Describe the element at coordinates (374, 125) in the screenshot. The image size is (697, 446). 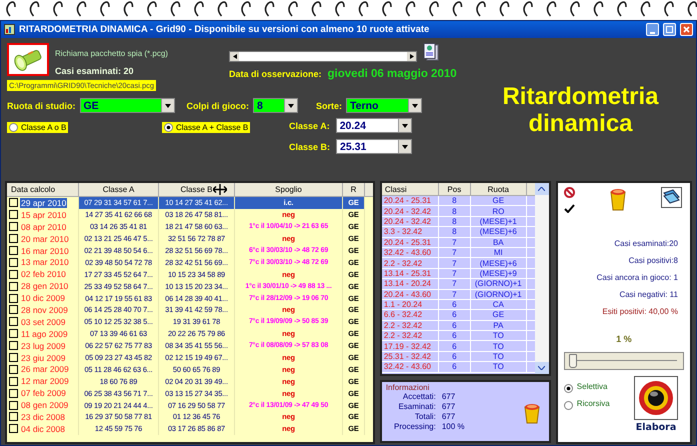
I see `dropdown: 20.24` at that location.